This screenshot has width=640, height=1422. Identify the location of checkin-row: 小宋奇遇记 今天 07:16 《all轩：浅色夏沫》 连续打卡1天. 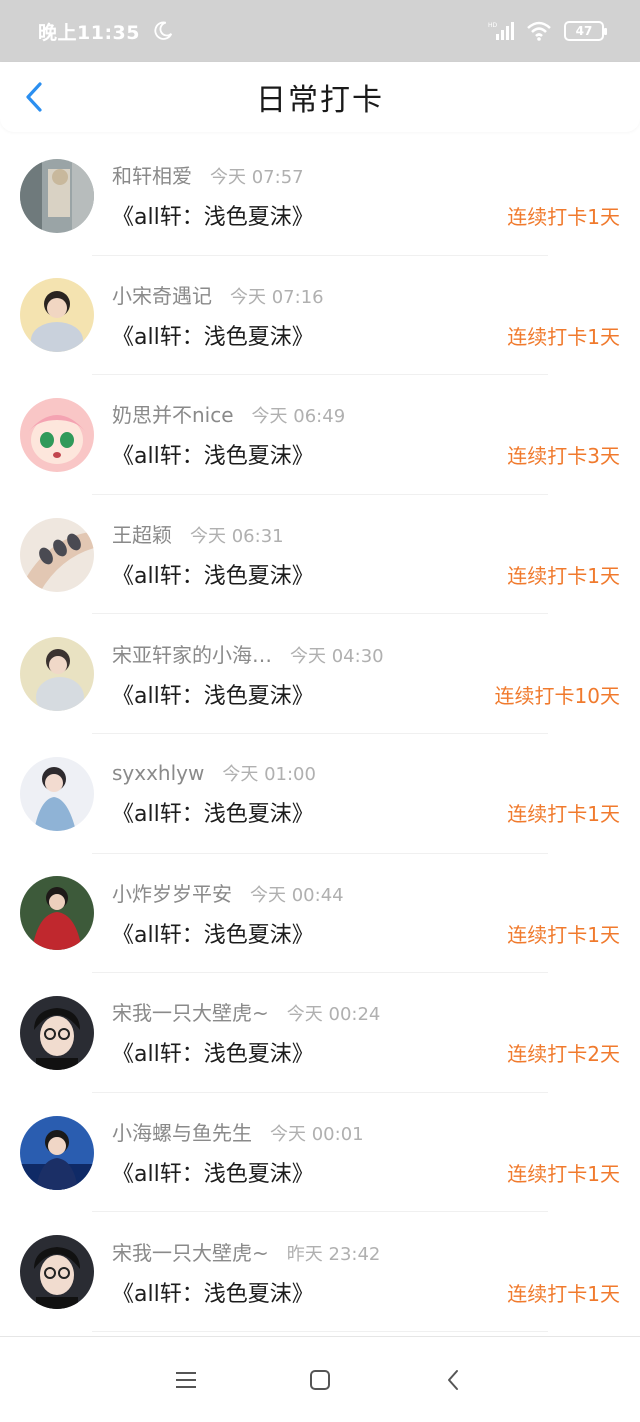
(320, 316).